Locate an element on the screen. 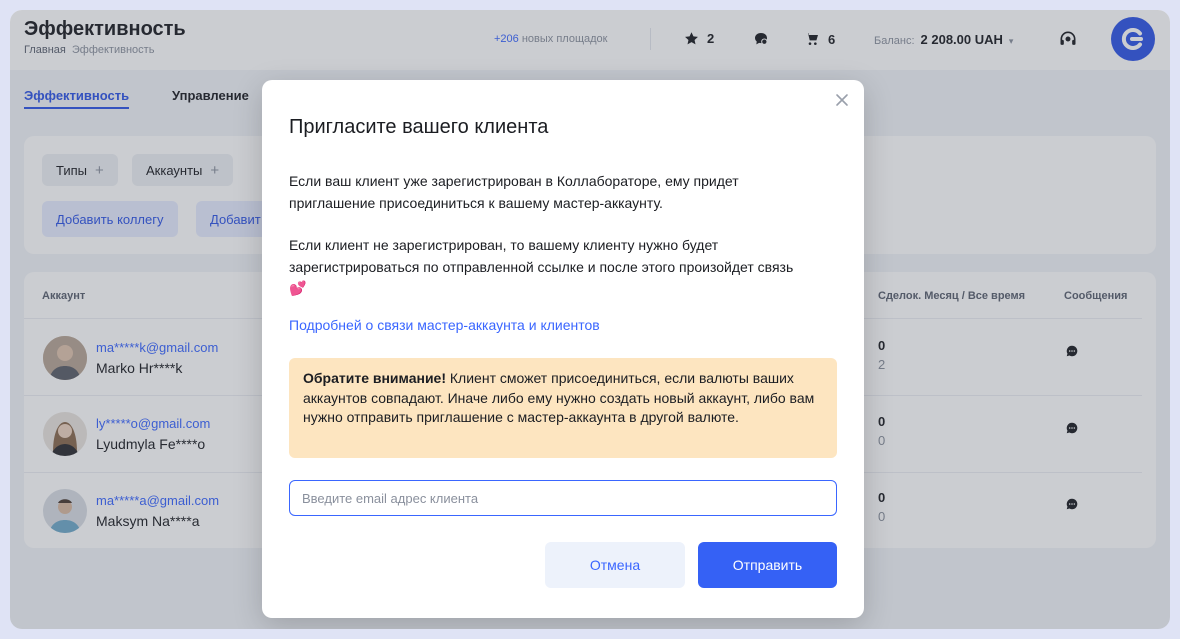 Image resolution: width=1180 pixels, height=639 pixels. send-button: Отправить is located at coordinates (767, 565).